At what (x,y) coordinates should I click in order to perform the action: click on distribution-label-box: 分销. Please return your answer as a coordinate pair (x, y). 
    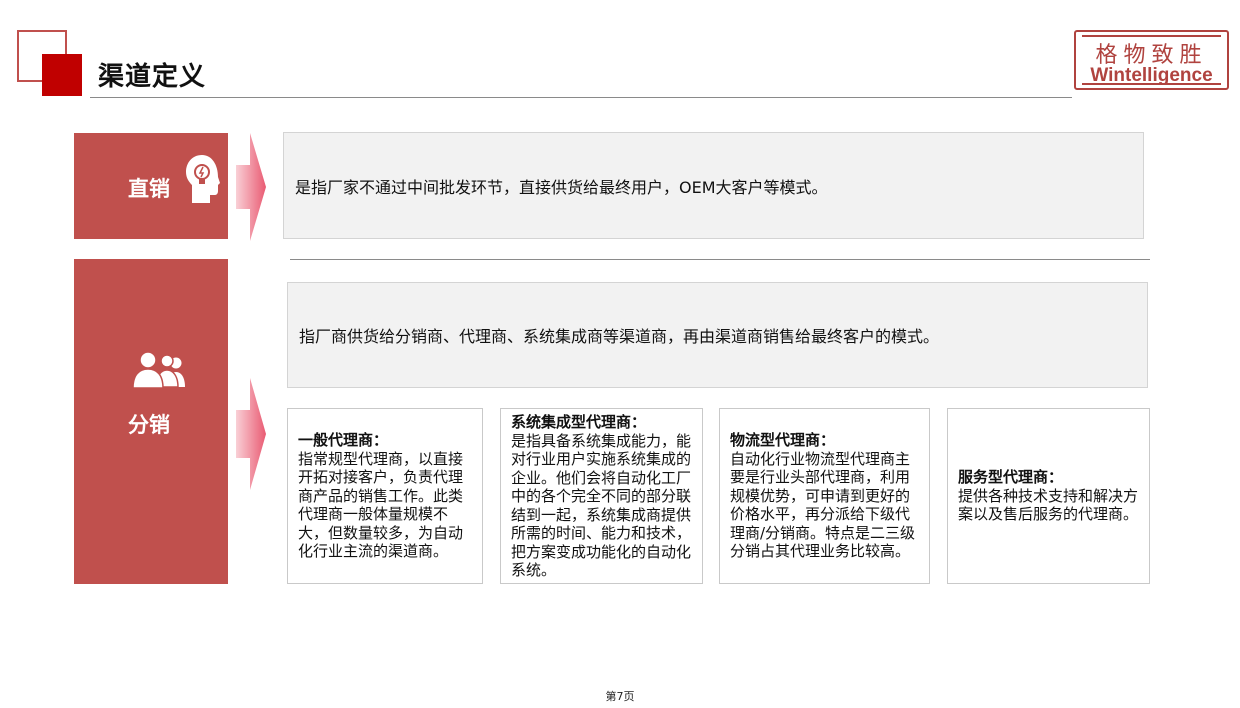
    Looking at the image, I should click on (151, 421).